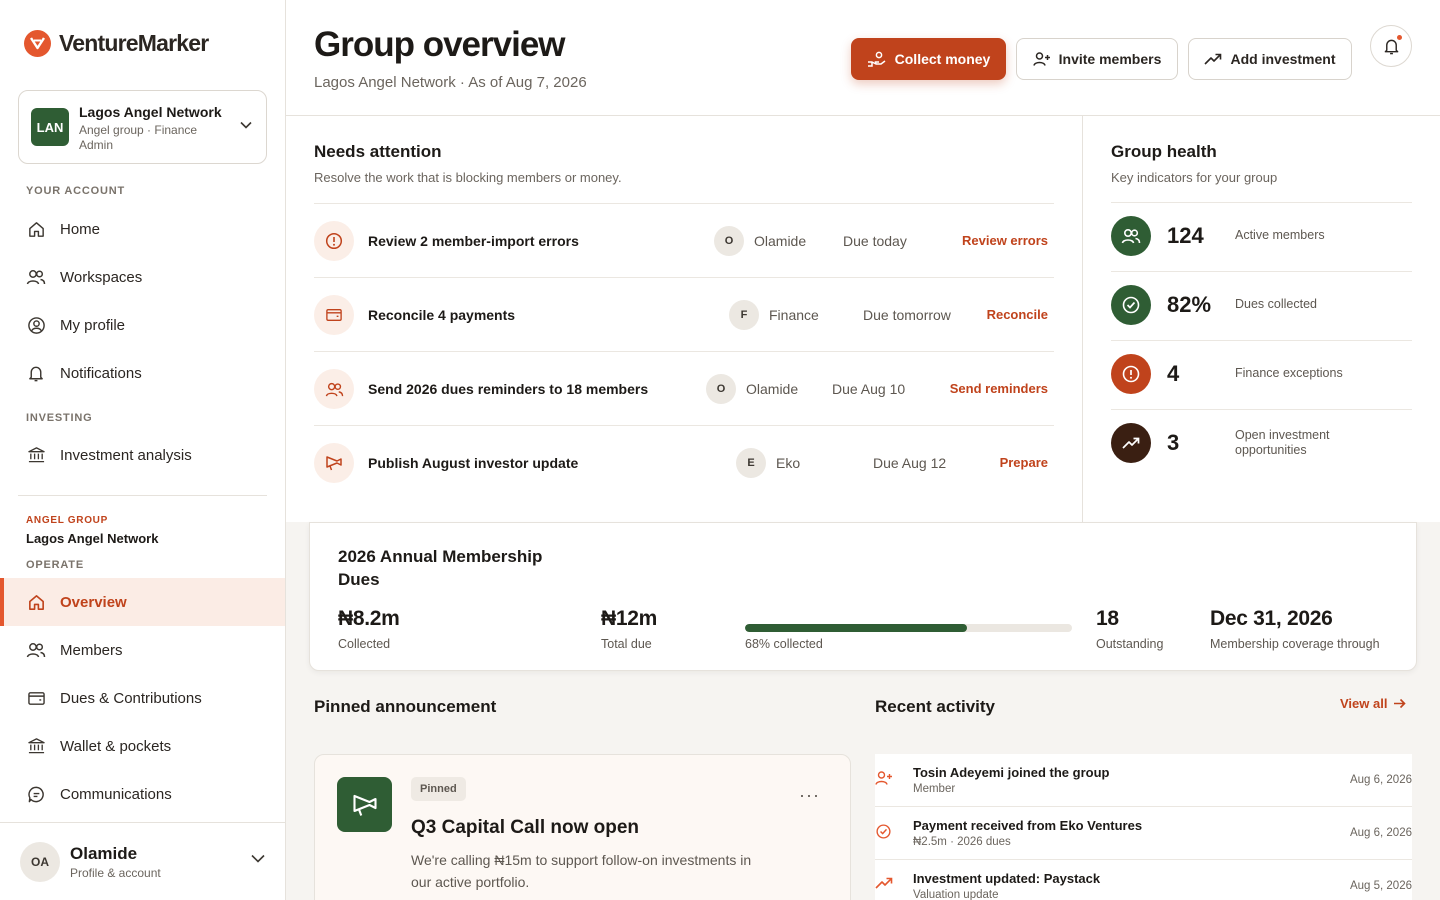  Describe the element at coordinates (473, 241) in the screenshot. I see `task-title: Review 2 member-import errors` at that location.